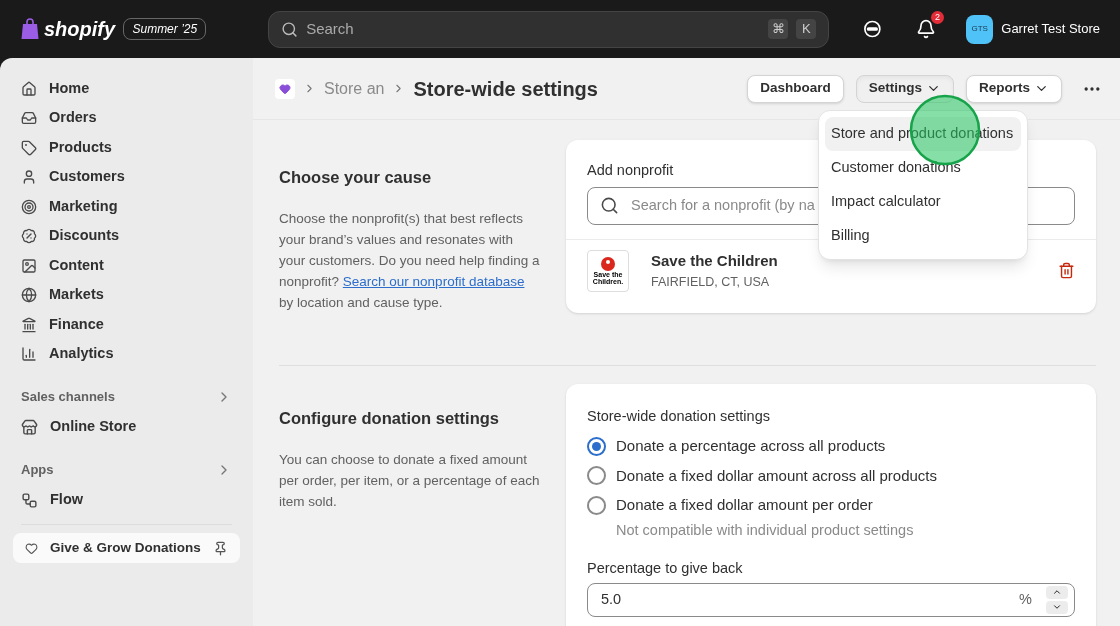 The width and height of the screenshot is (1120, 626). Describe the element at coordinates (30, 29) in the screenshot. I see `shopping-bag-icon` at that location.